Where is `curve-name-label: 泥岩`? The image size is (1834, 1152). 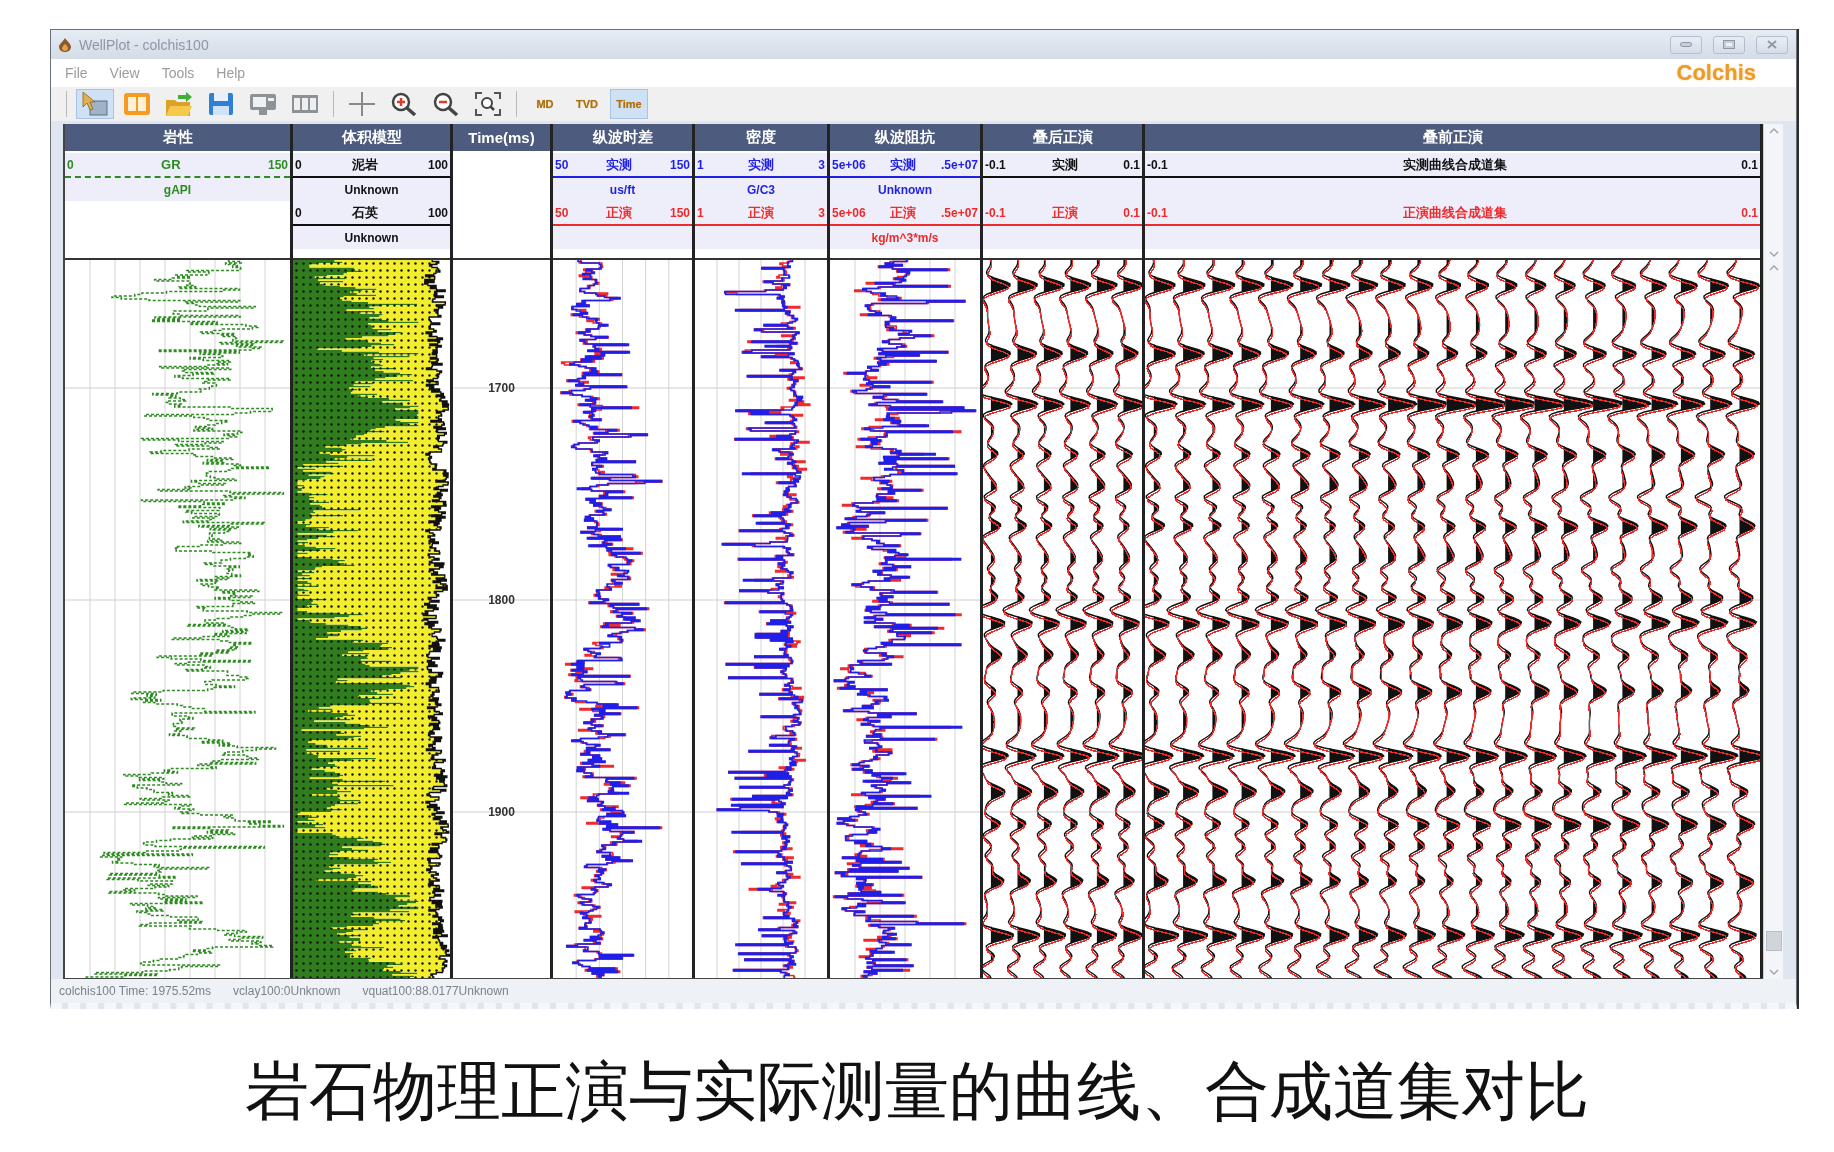
curve-name-label: 泥岩 is located at coordinates (364, 164).